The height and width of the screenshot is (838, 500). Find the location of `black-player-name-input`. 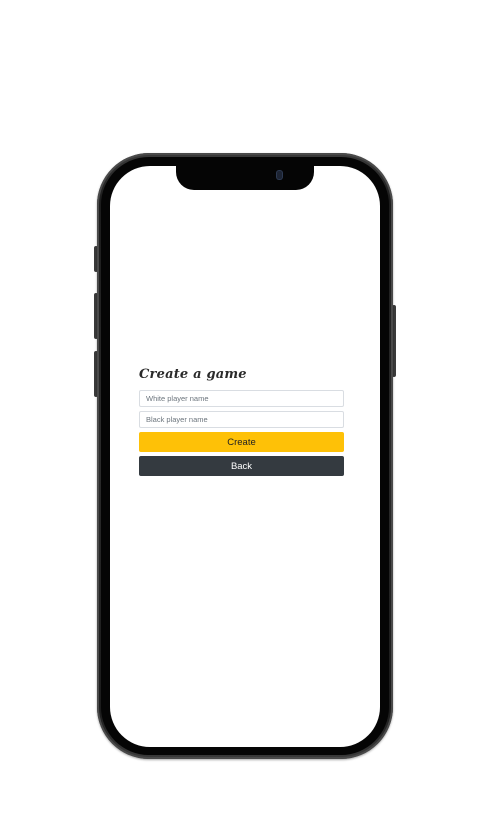

black-player-name-input is located at coordinates (241, 419).